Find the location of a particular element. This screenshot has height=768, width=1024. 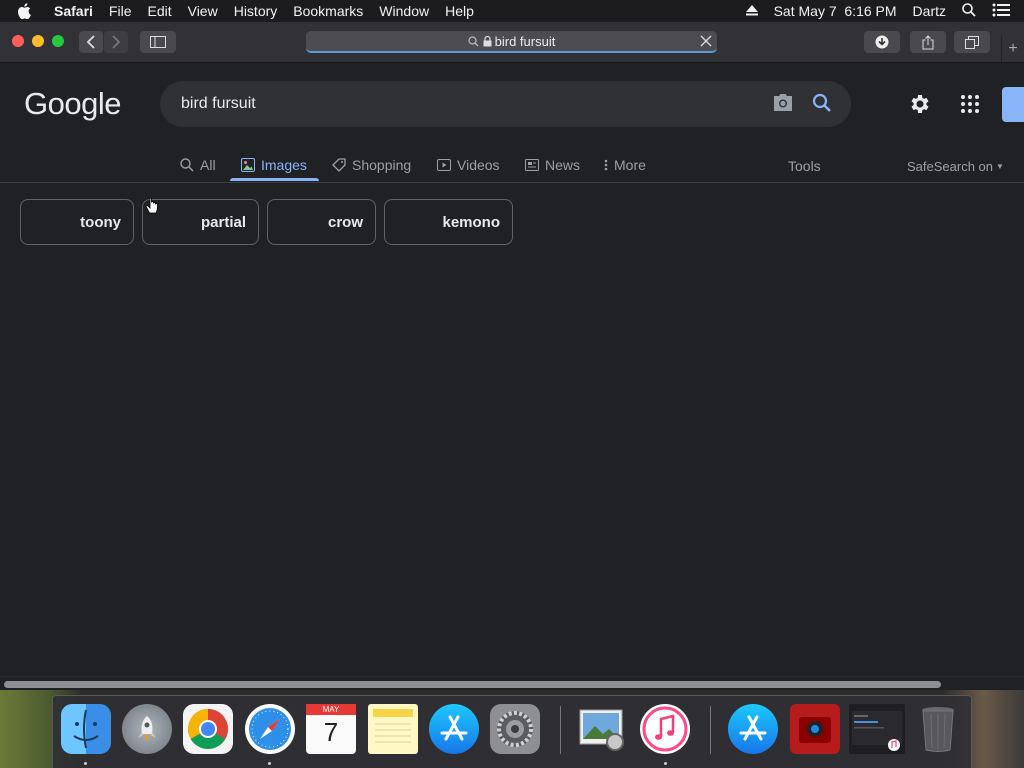

dock-finder is located at coordinates (86, 729).